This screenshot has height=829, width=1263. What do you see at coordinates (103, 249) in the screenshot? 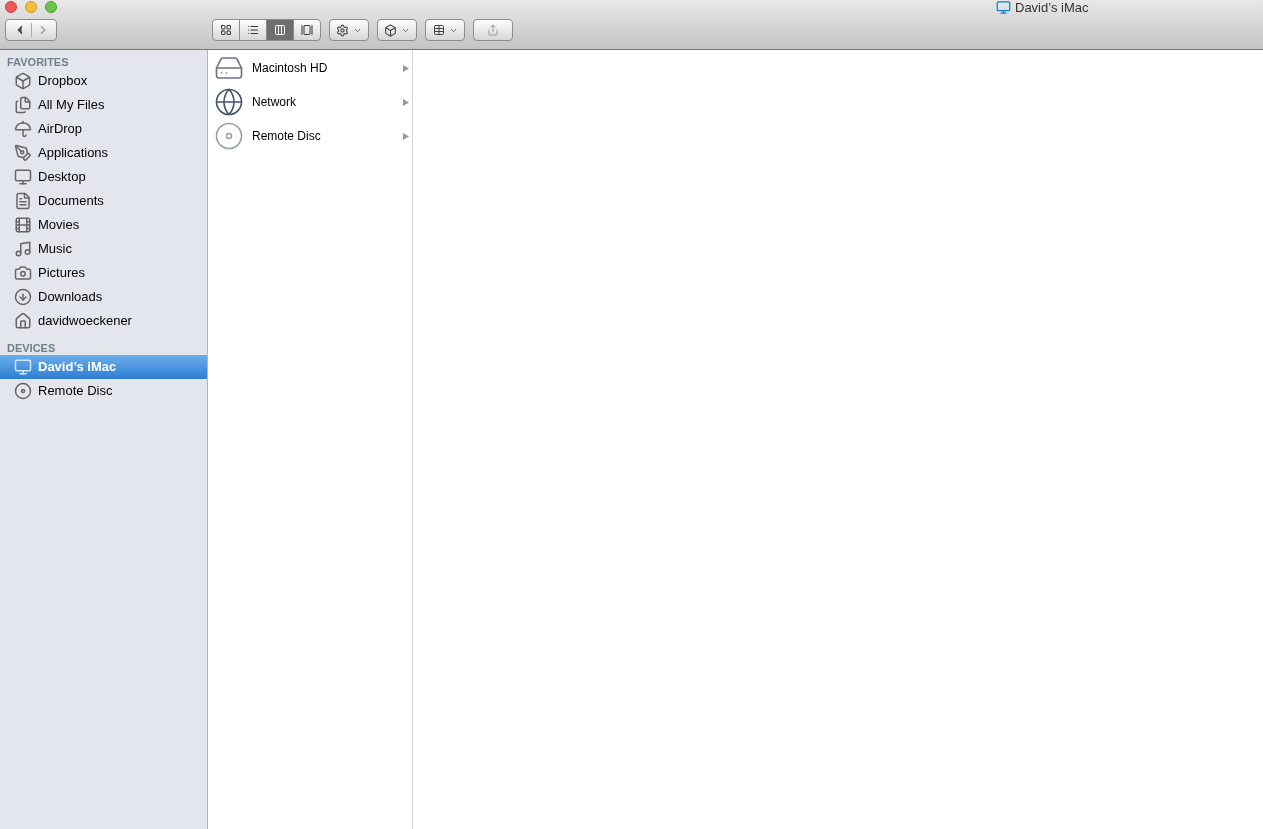
I see `sidebar-item: Music` at bounding box center [103, 249].